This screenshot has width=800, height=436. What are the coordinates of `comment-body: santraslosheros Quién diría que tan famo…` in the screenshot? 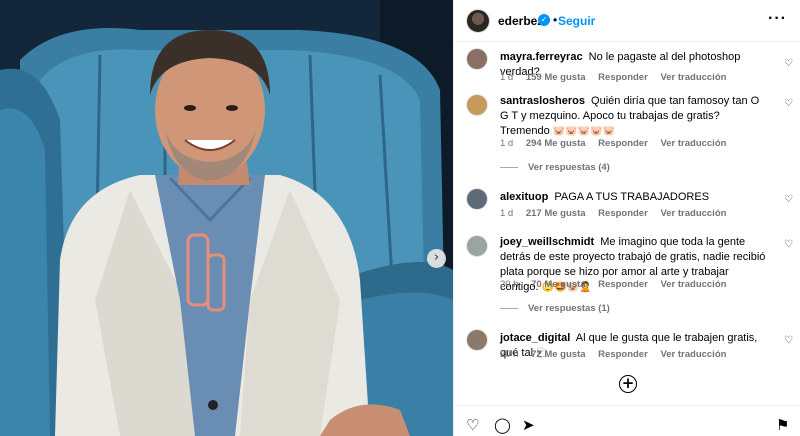 It's located at (635, 116).